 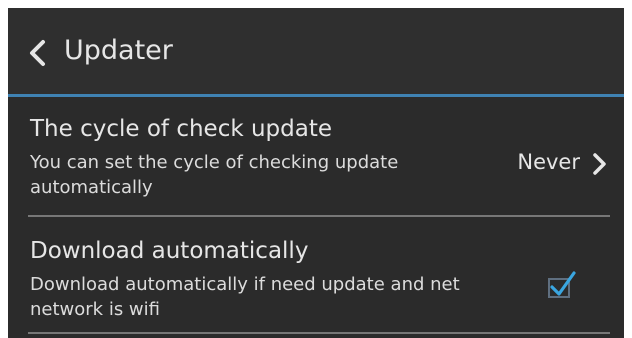 What do you see at coordinates (599, 164) in the screenshot?
I see `chevron-right-icon` at bounding box center [599, 164].